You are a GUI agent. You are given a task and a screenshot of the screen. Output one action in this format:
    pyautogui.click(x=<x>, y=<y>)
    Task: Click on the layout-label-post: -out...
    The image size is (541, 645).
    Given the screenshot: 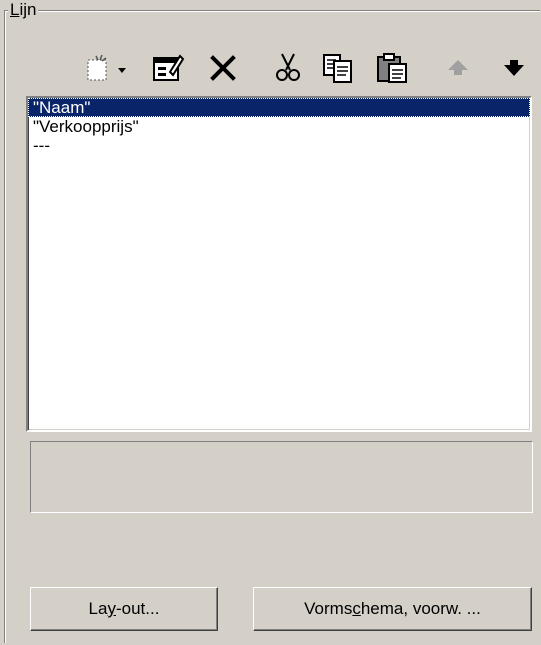 What is the action you would take?
    pyautogui.click(x=137, y=608)
    